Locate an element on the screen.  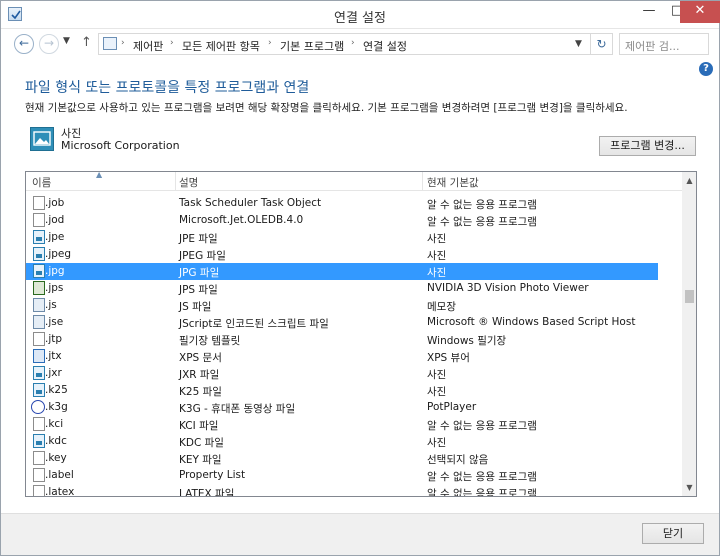
scroll-down-arrow-icon: ▼ is located at coordinates (689, 487).